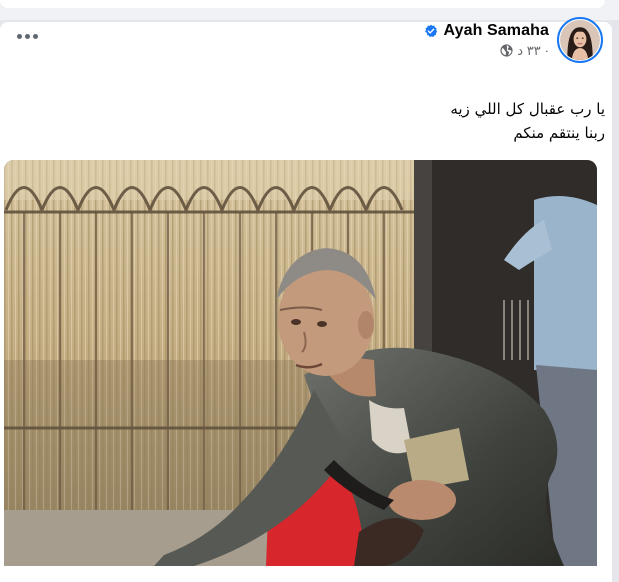 Image resolution: width=619 pixels, height=582 pixels. I want to click on author-block: Ayah Samaha ٣٣ د ·, so click(486, 40).